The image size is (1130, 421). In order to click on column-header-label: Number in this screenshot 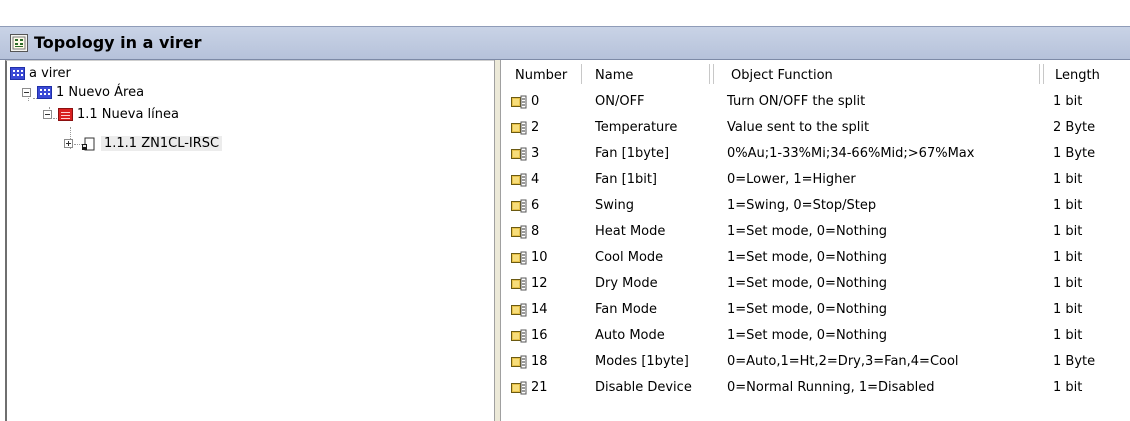, I will do `click(541, 75)`.